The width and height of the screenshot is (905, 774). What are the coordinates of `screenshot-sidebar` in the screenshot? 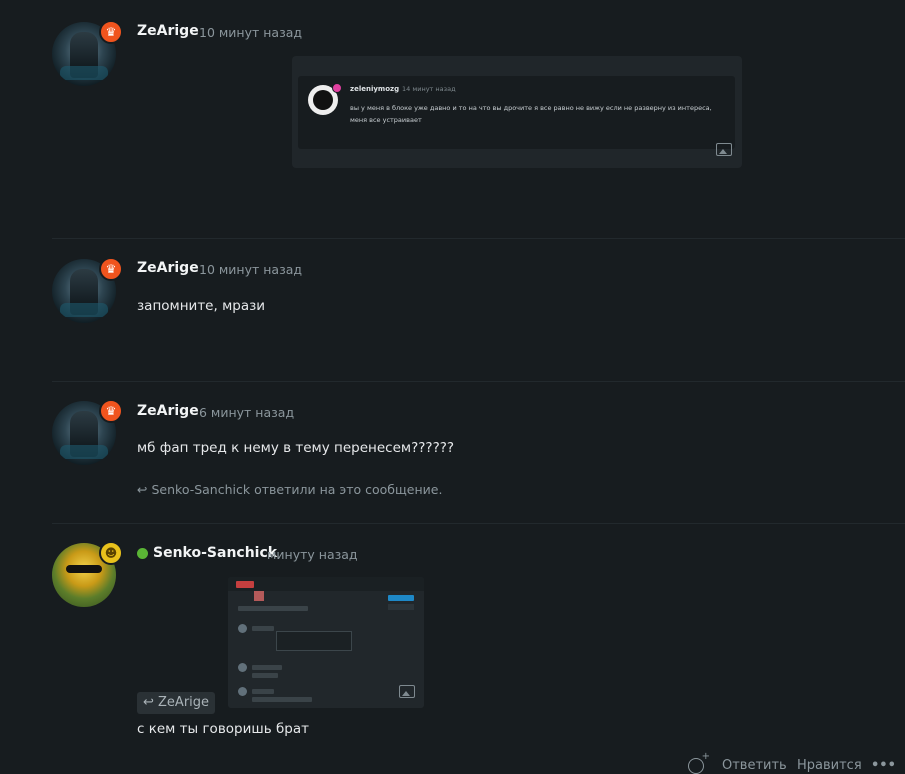 It's located at (401, 607).